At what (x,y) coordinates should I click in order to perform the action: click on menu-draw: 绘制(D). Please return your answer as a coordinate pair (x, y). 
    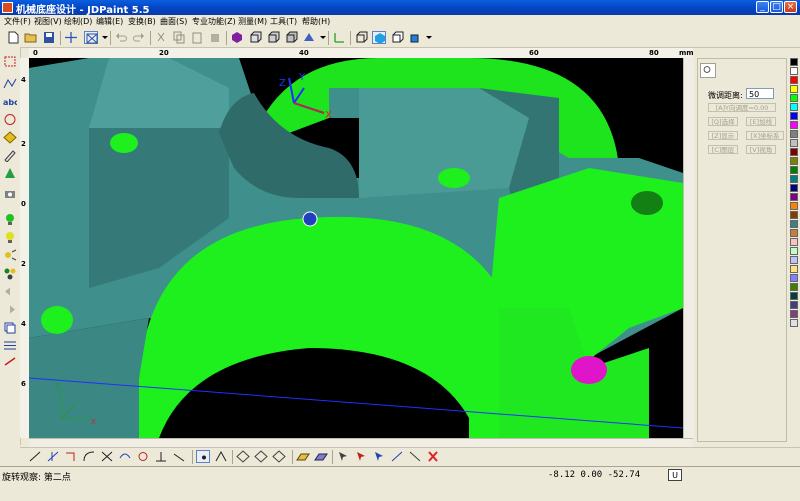
    Looking at the image, I should click on (78, 21).